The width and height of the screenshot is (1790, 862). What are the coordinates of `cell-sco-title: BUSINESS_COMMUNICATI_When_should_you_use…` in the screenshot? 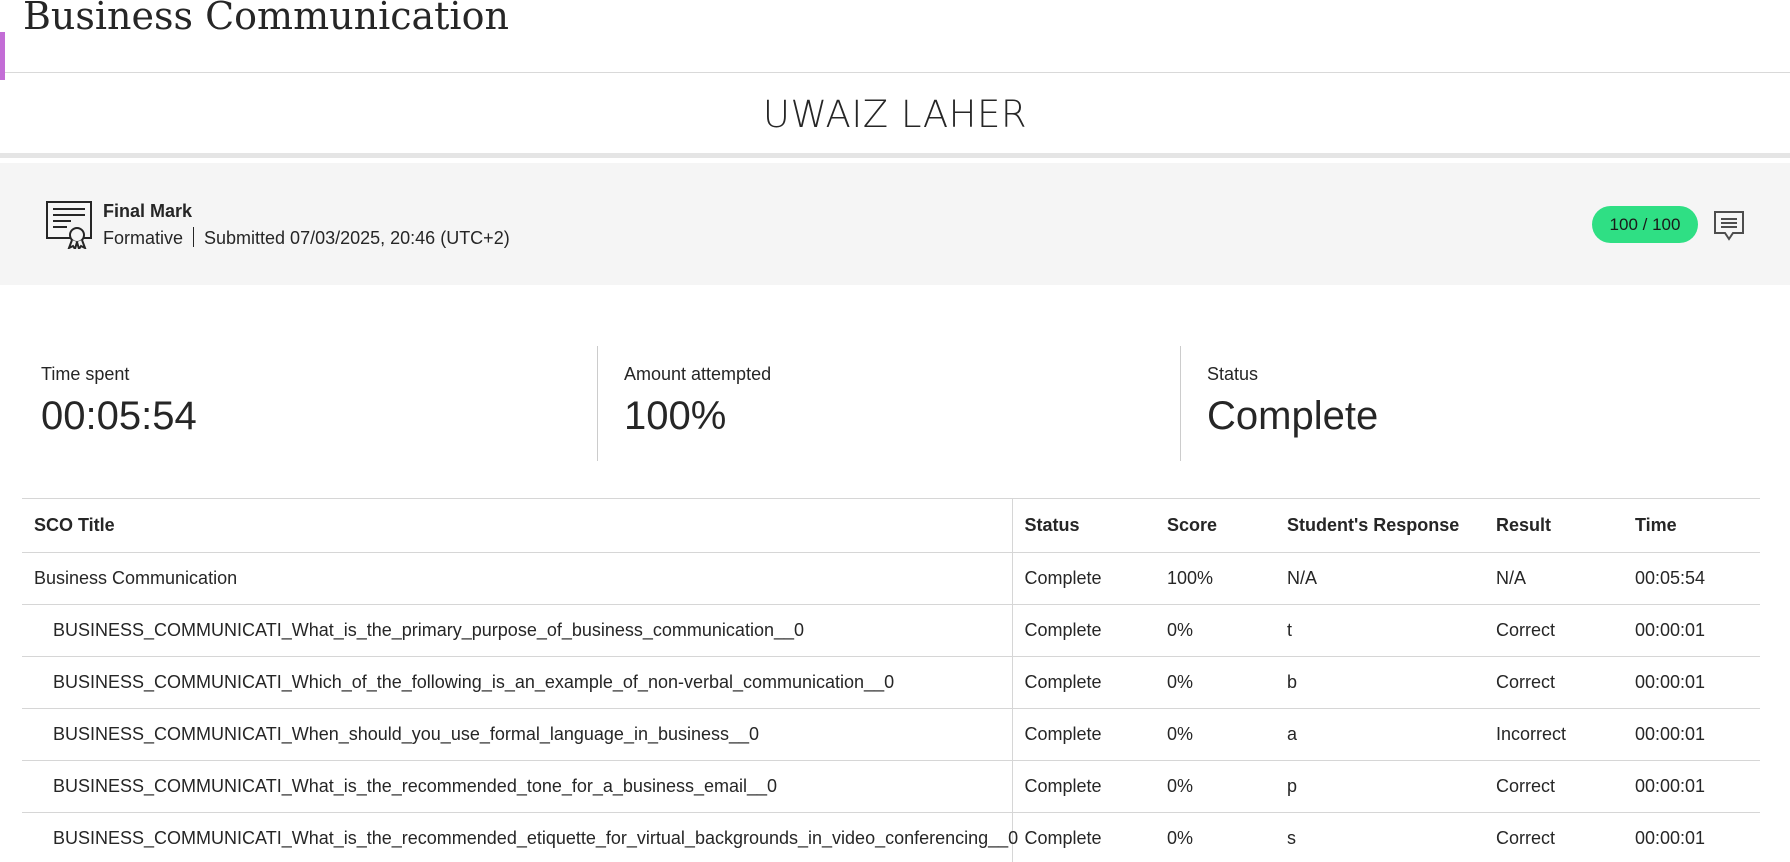 It's located at (517, 734).